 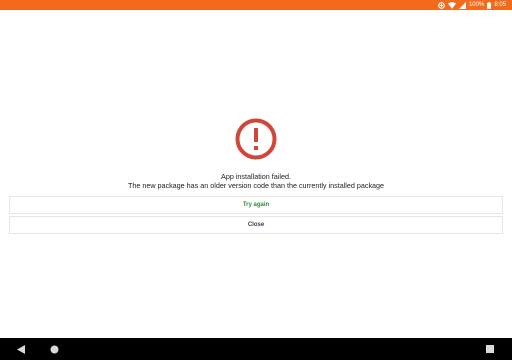 I want to click on error-title: App installation failed., so click(x=256, y=176).